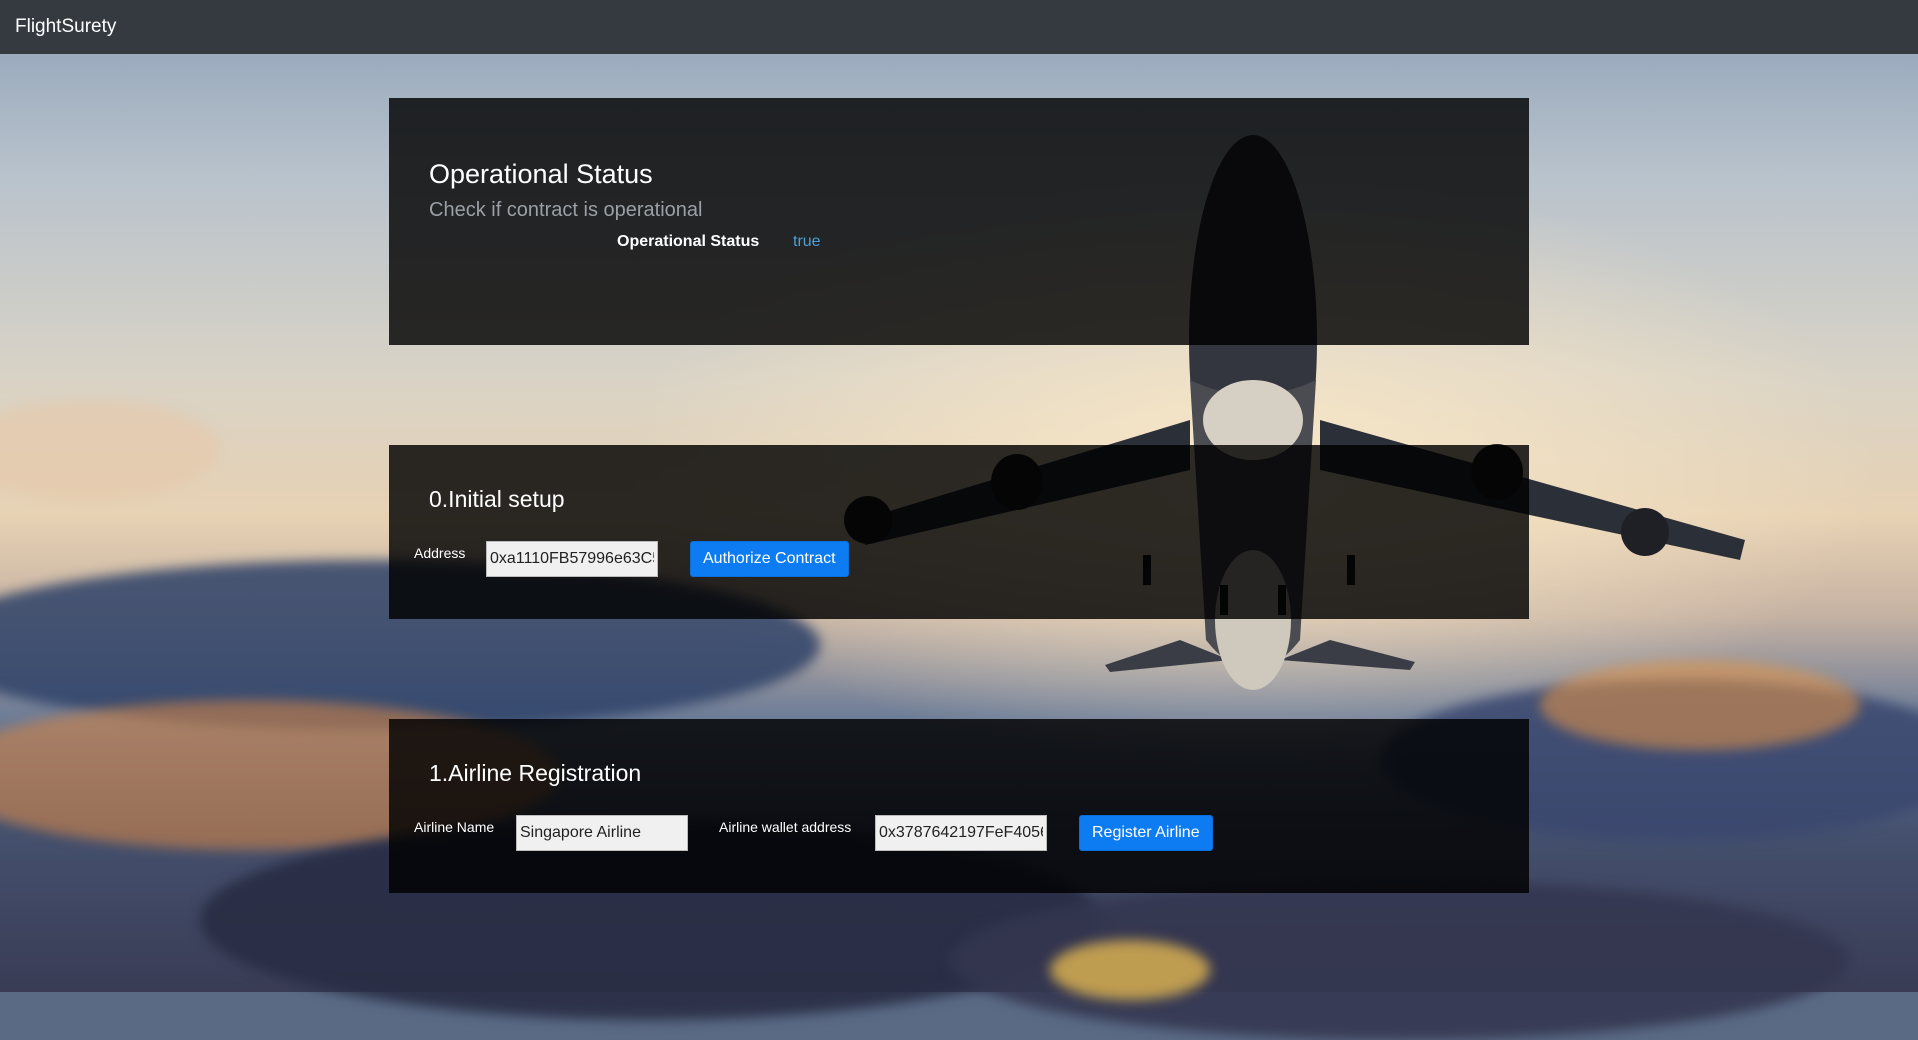 Image resolution: width=1918 pixels, height=1040 pixels. Describe the element at coordinates (440, 553) in the screenshot. I see `address-label: Address` at that location.